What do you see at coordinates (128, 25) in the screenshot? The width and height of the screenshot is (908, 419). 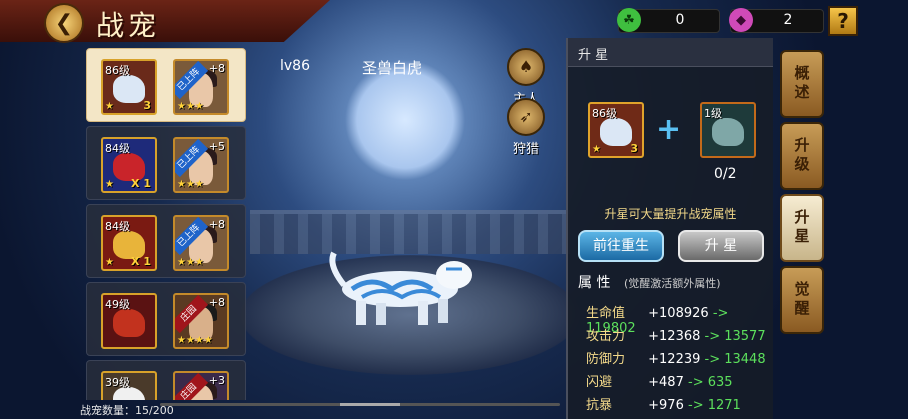 I see `page-title: 战宠` at bounding box center [128, 25].